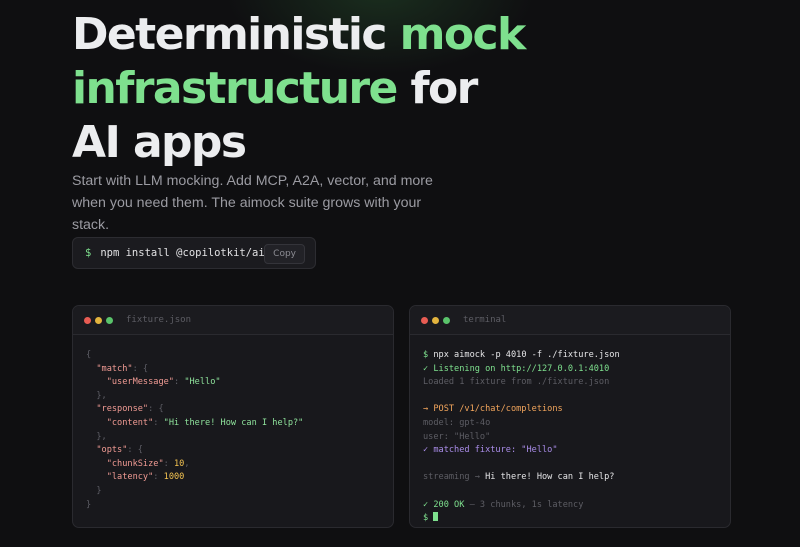  What do you see at coordinates (239, 451) in the screenshot?
I see `code-line: "opts": {` at bounding box center [239, 451].